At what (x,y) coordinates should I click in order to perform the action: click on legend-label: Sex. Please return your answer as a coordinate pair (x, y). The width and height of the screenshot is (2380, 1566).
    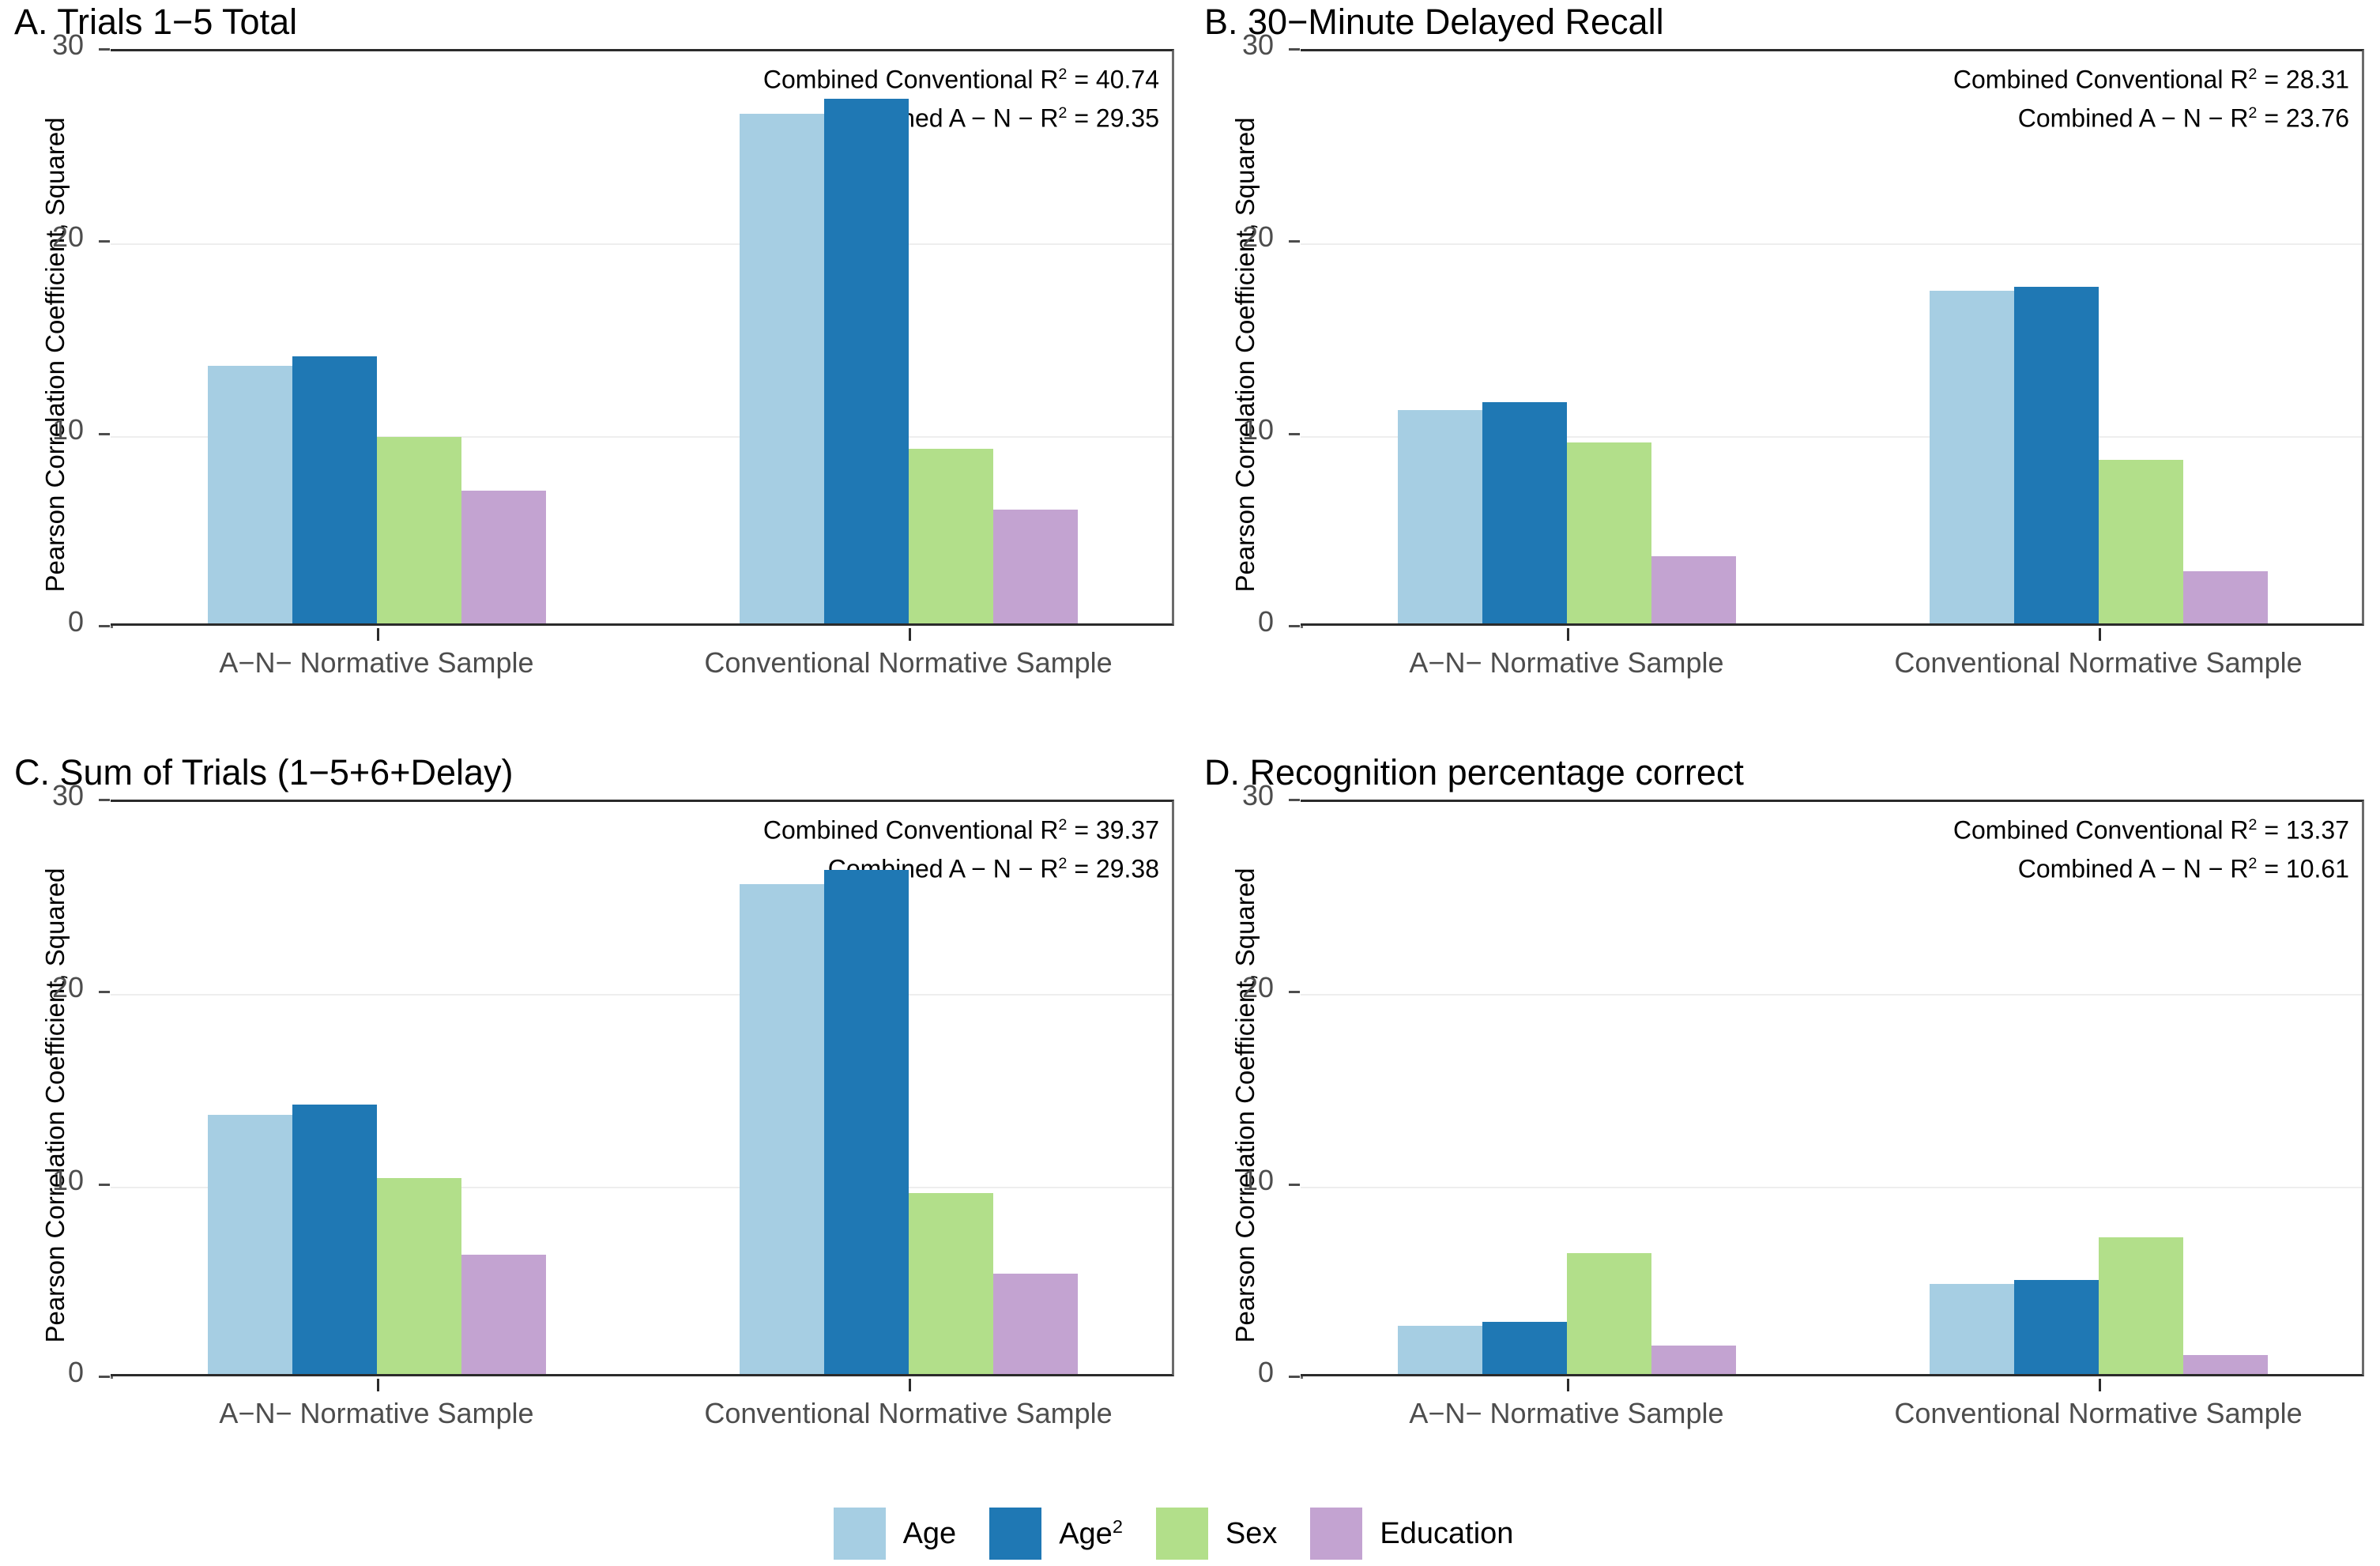
    Looking at the image, I should click on (1251, 1533).